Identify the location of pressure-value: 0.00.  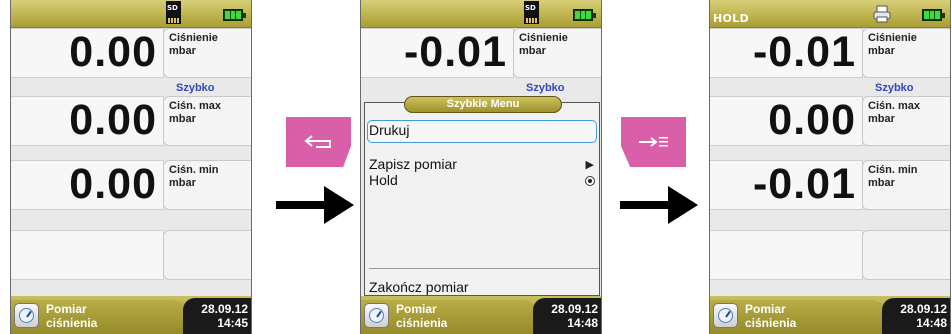
(113, 52).